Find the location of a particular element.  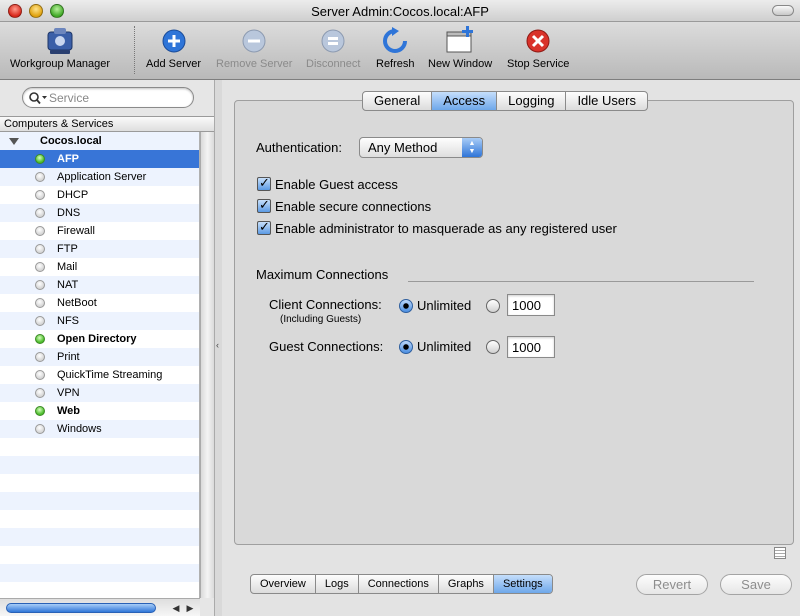

service-row: Firewall is located at coordinates (99, 231).